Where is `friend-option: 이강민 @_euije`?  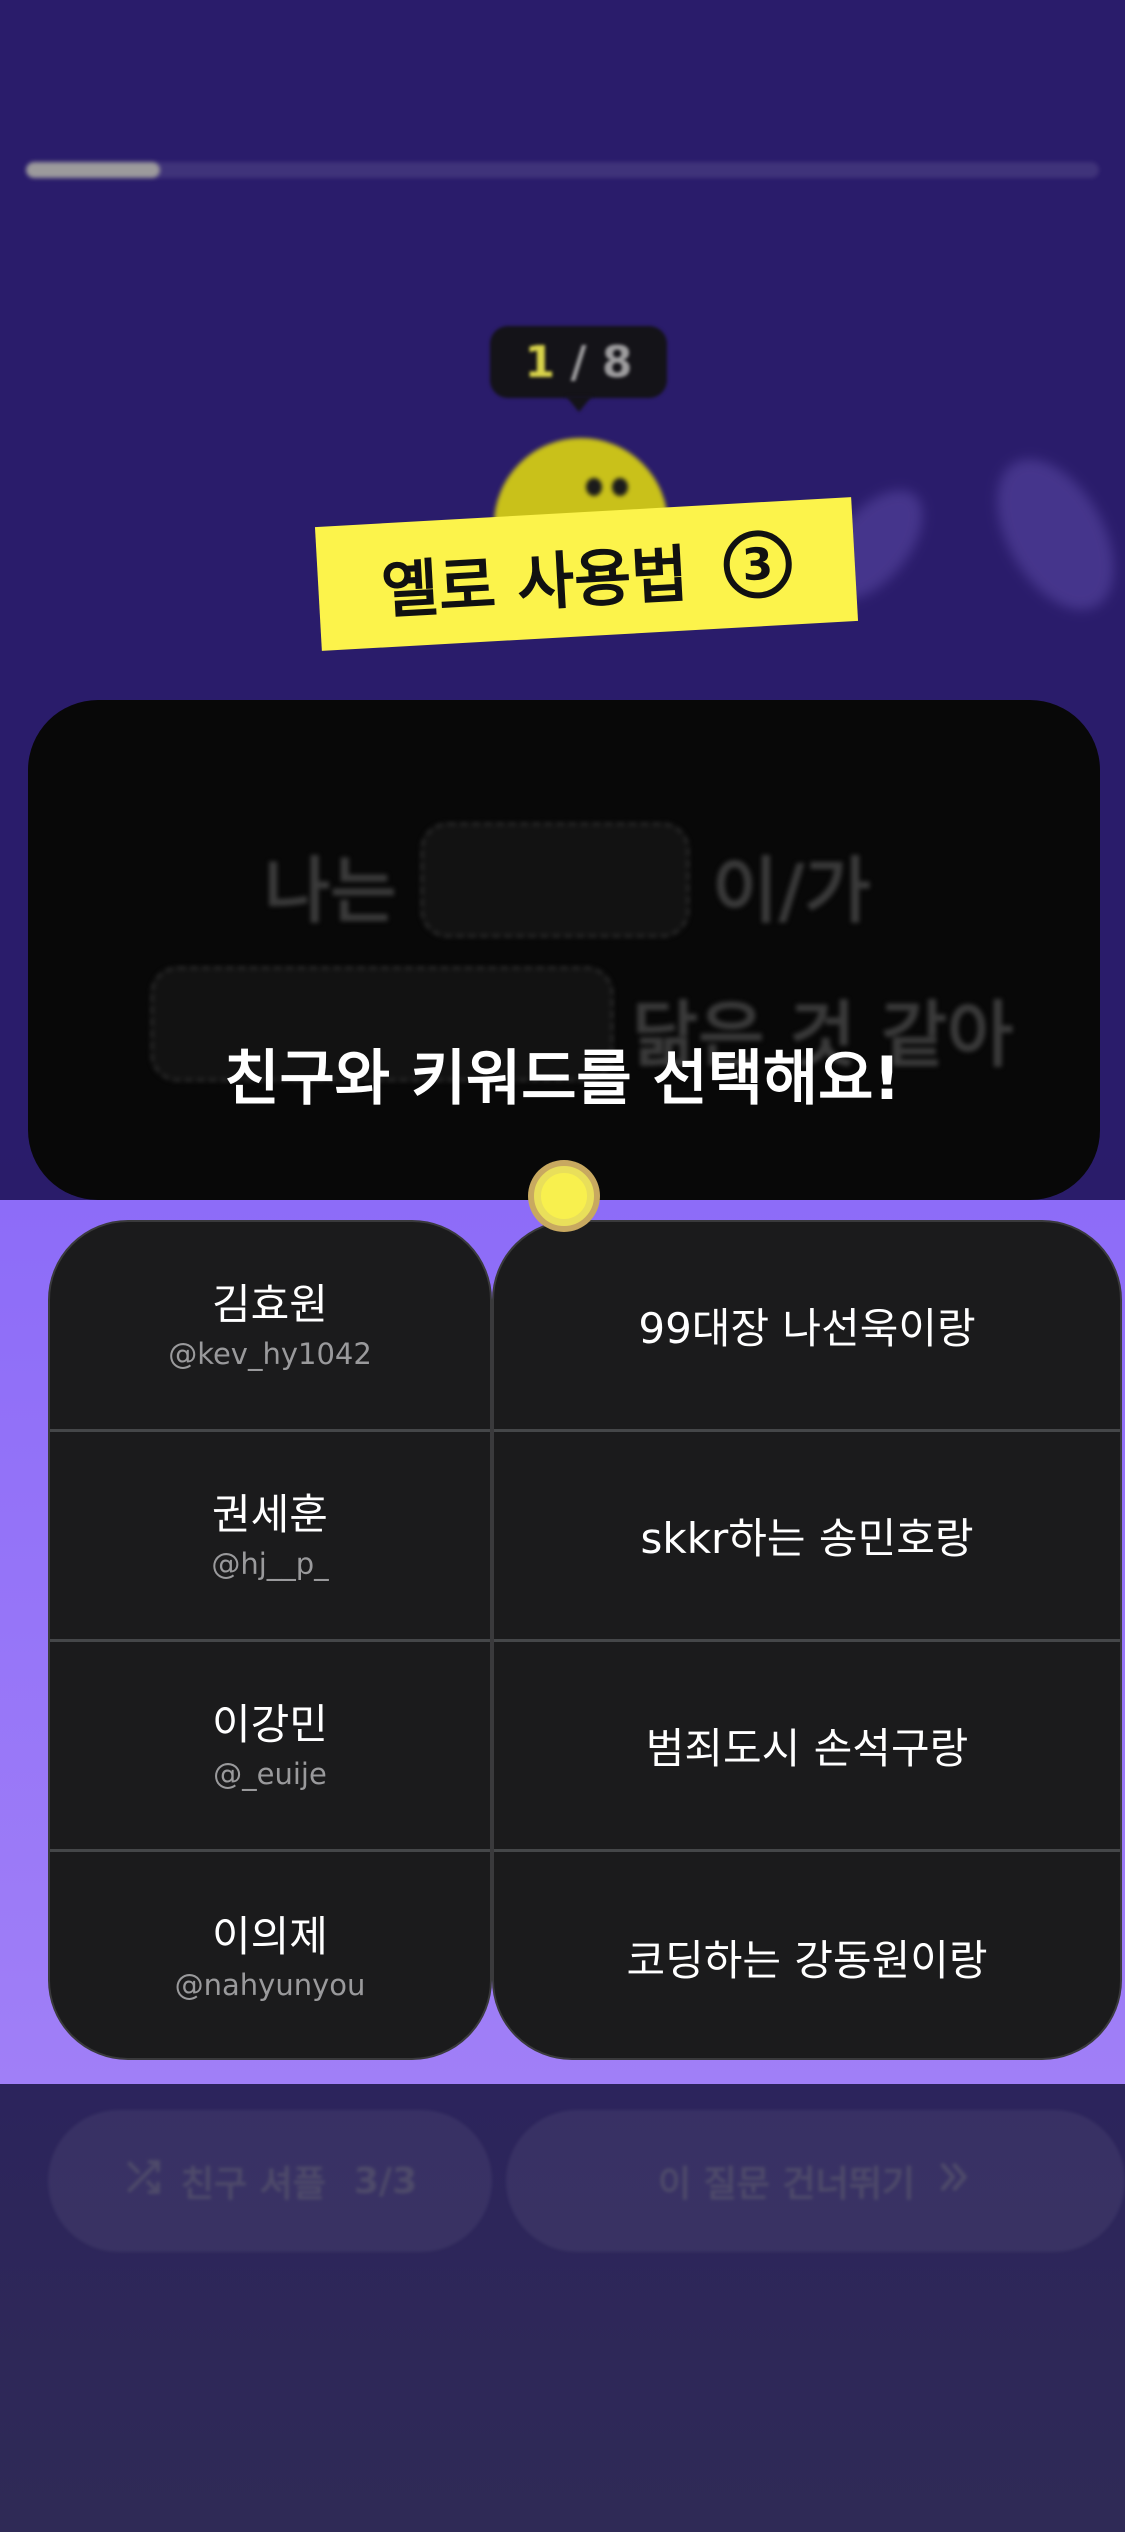 friend-option: 이강민 @_euije is located at coordinates (270, 1747).